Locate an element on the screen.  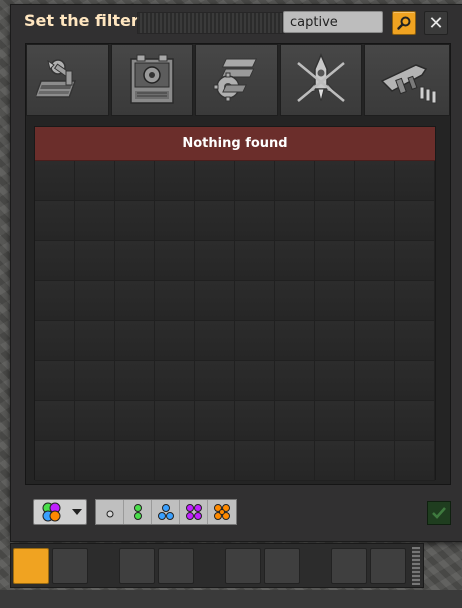
tab-production is located at coordinates (152, 80).